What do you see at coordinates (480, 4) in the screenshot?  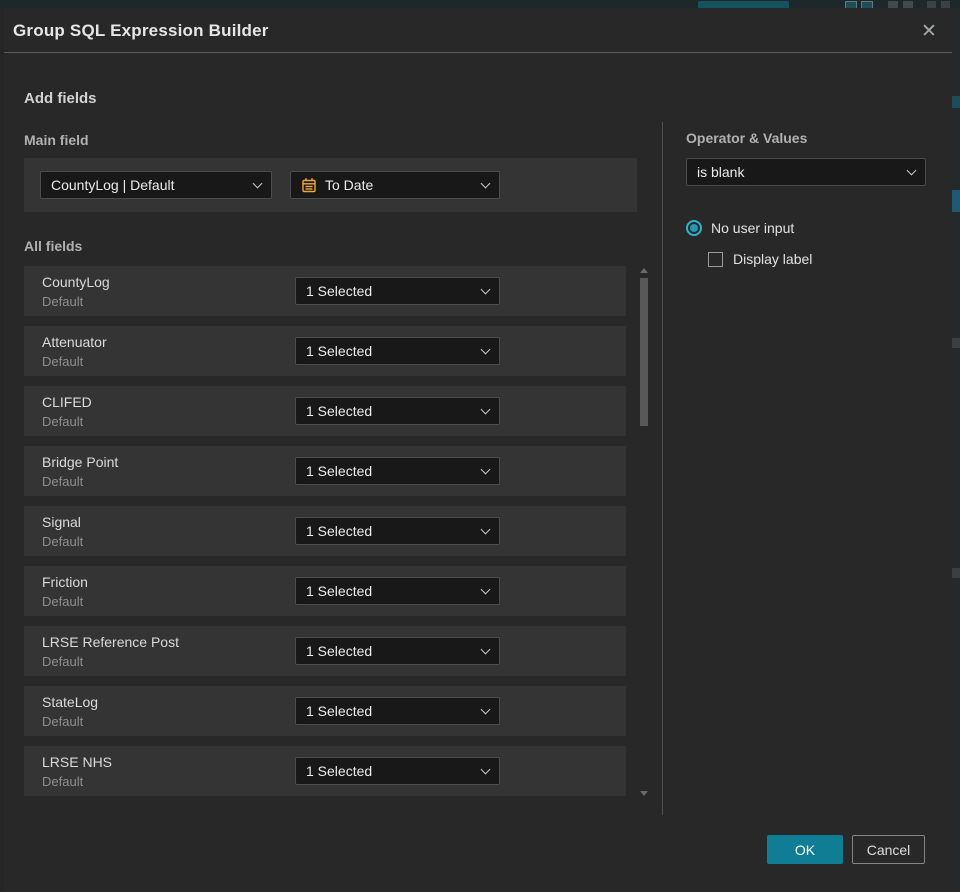 I see `background-app-top-strip: Live view` at bounding box center [480, 4].